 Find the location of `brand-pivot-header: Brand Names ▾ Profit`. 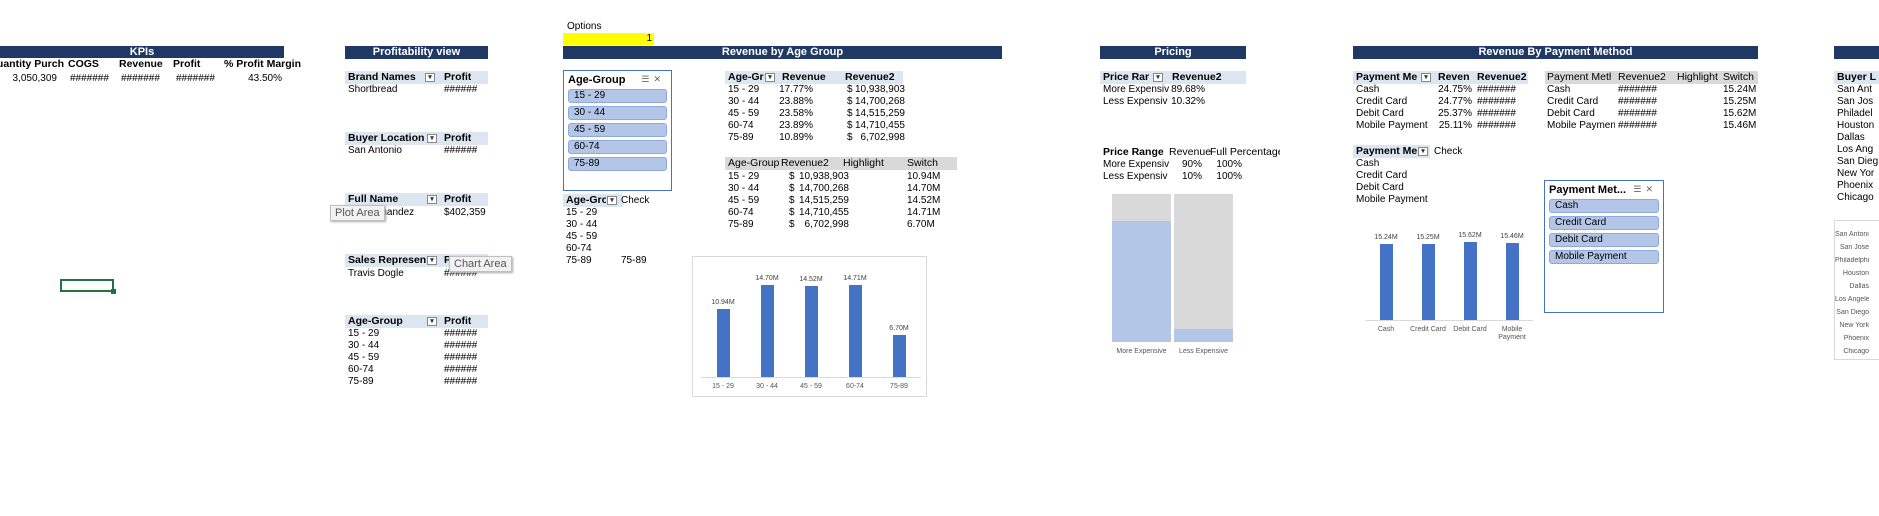

brand-pivot-header: Brand Names ▾ Profit is located at coordinates (416, 77).